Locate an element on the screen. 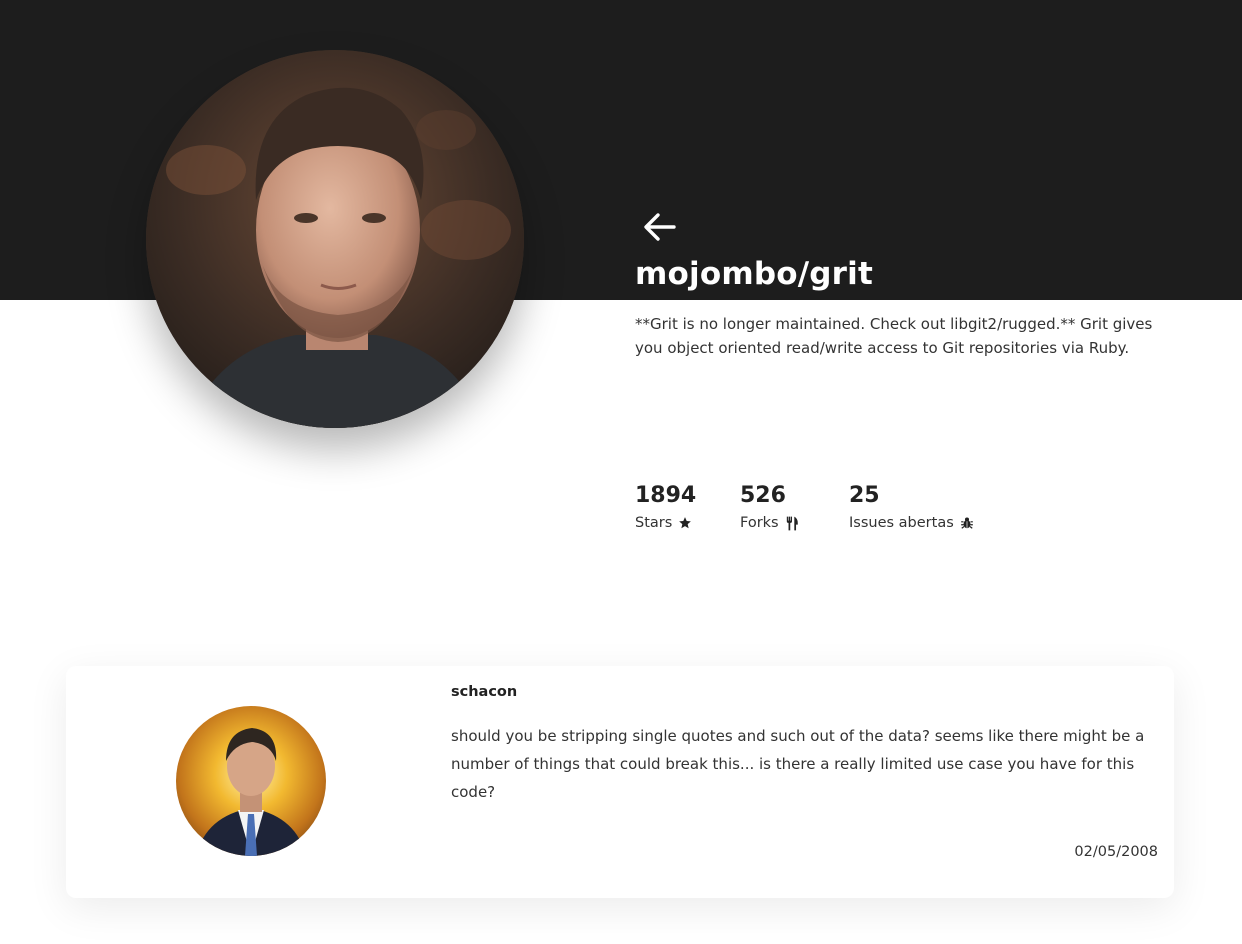  star-icon is located at coordinates (685, 523).